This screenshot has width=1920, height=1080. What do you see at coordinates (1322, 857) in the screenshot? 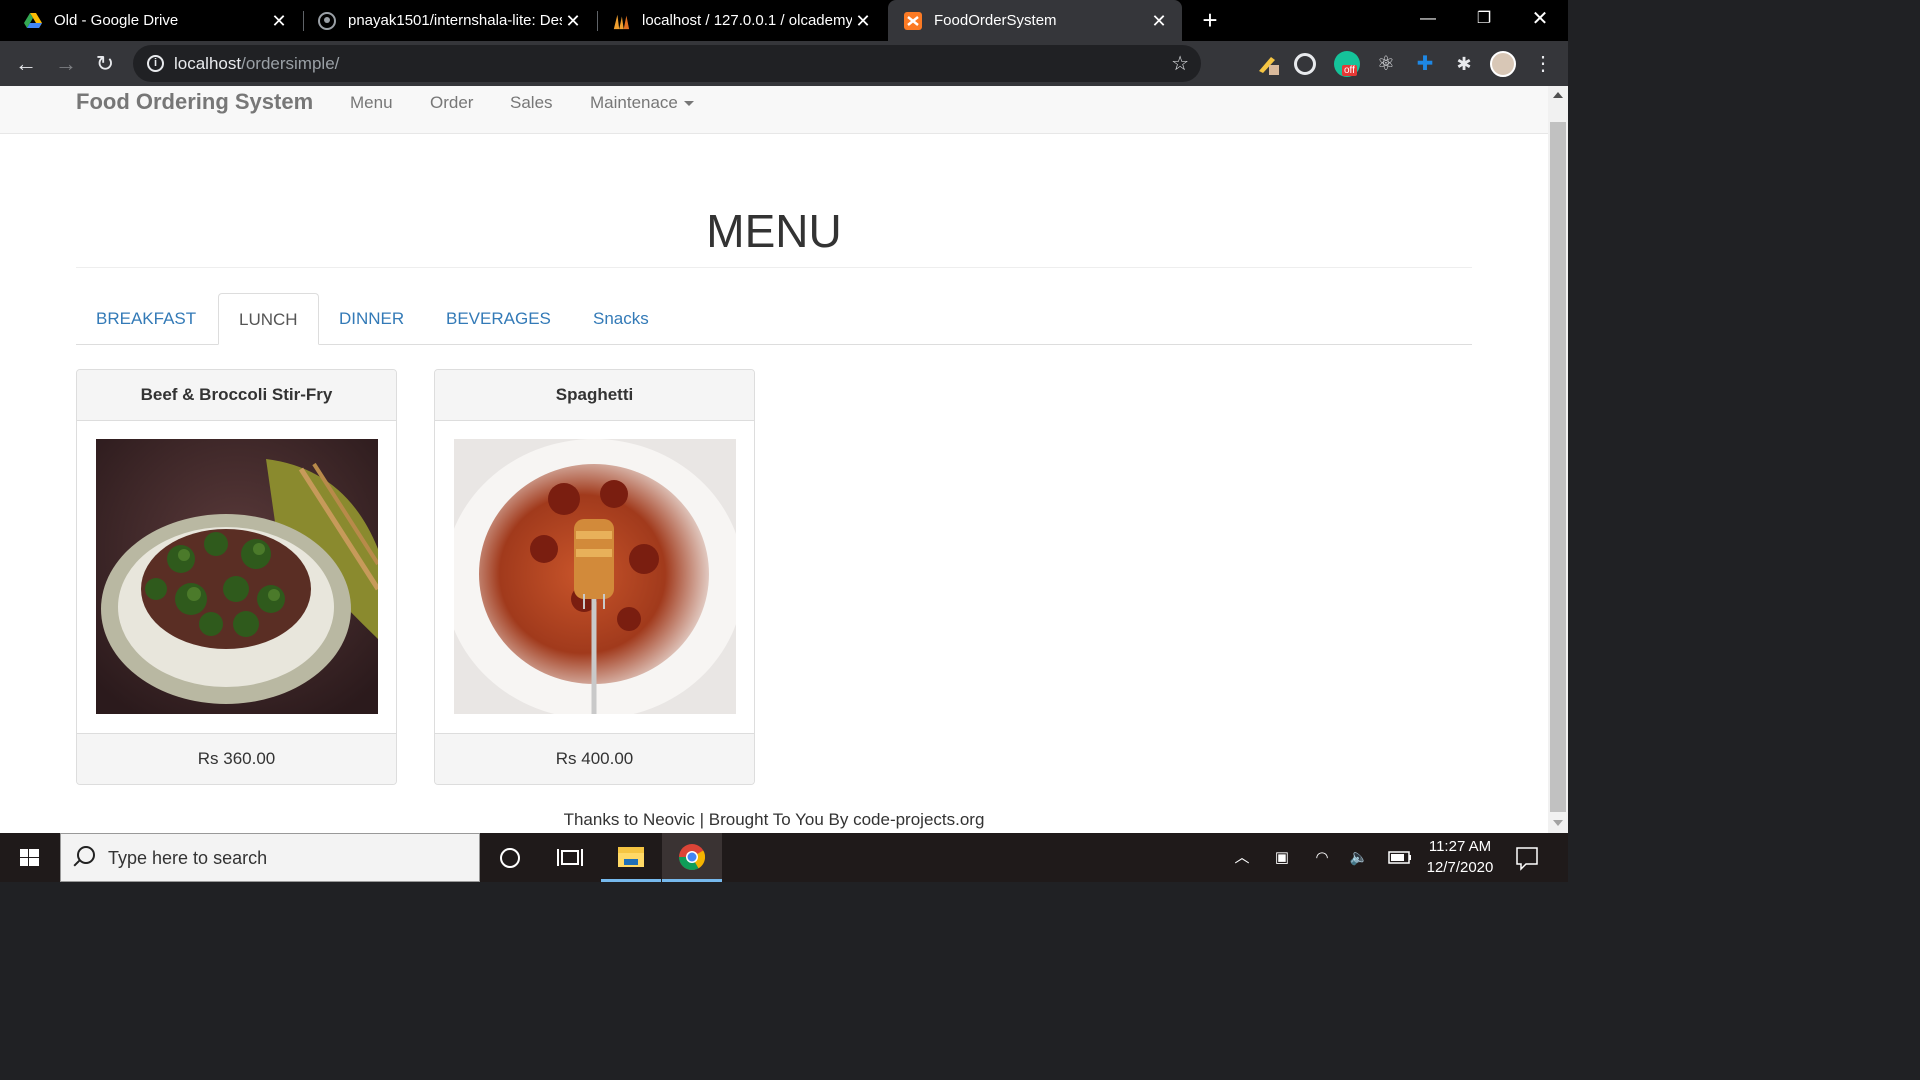
I see `wifi-icon: ◠` at bounding box center [1322, 857].